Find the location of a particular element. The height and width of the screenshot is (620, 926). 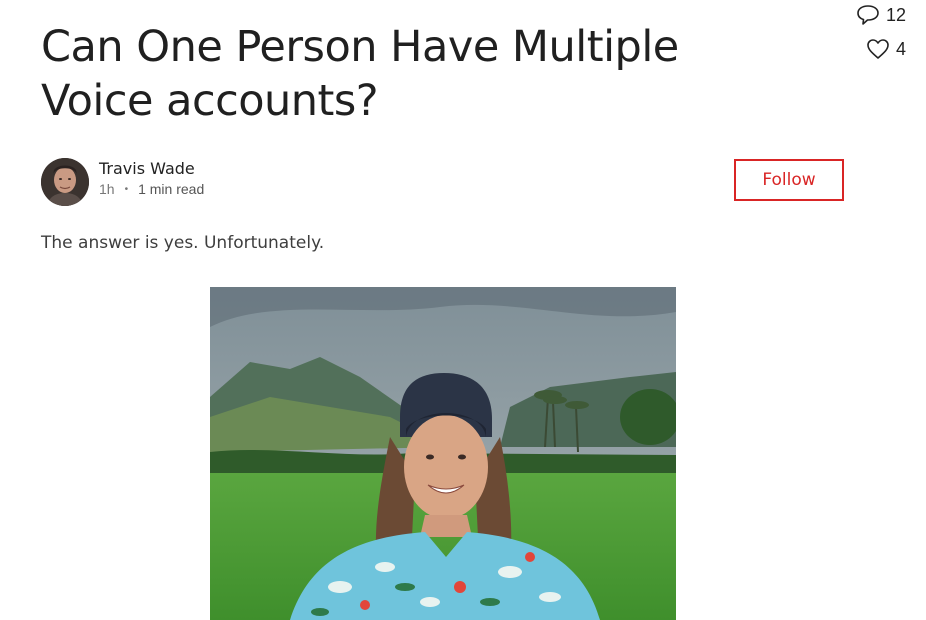

comments-count: 12 is located at coordinates (895, 14).